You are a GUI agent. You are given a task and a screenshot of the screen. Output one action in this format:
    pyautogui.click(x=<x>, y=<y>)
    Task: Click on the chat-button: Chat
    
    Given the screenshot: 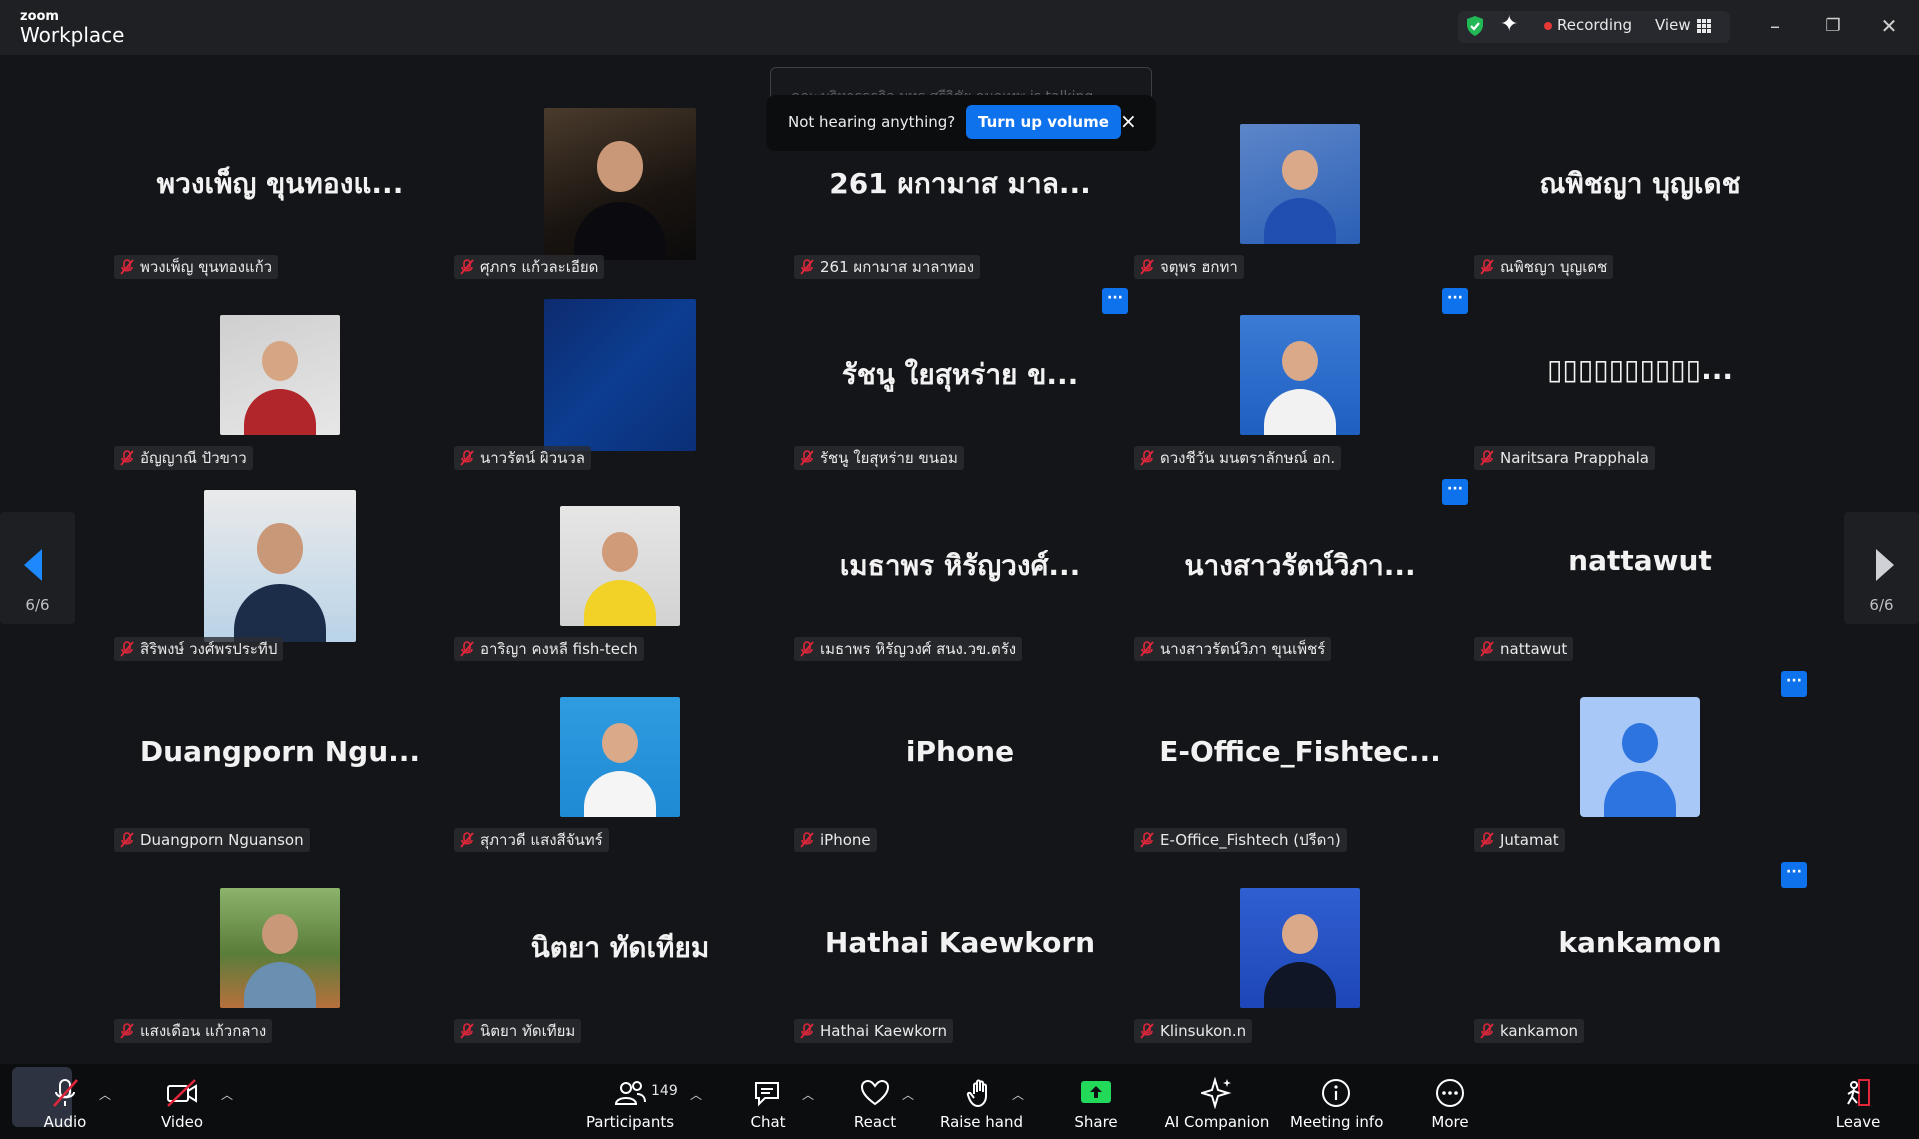 What is the action you would take?
    pyautogui.click(x=768, y=1104)
    